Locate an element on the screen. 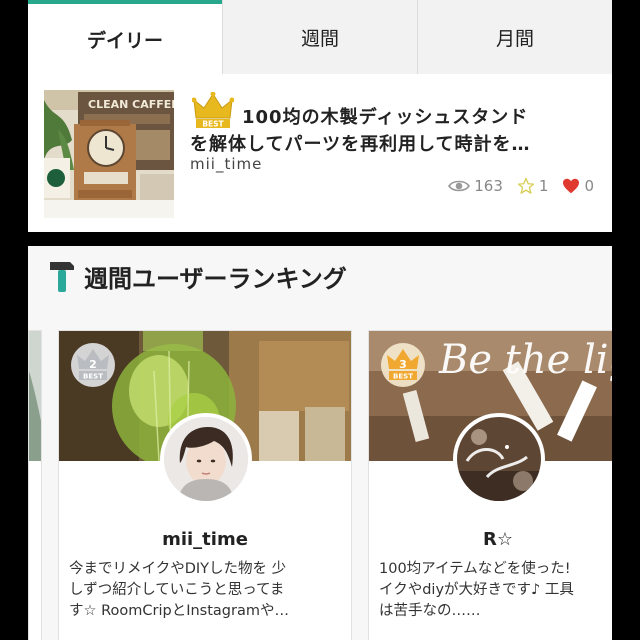  heart-icon is located at coordinates (571, 186).